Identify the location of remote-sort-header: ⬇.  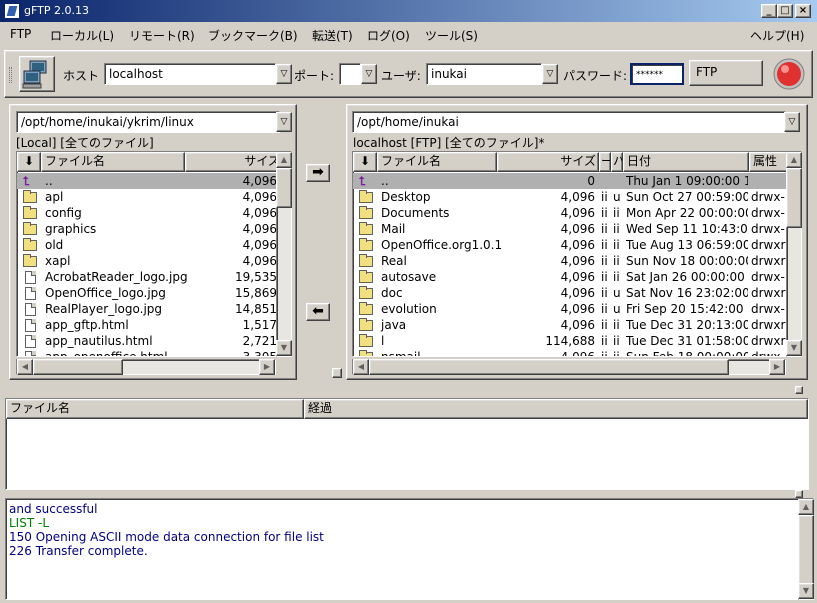
(365, 162).